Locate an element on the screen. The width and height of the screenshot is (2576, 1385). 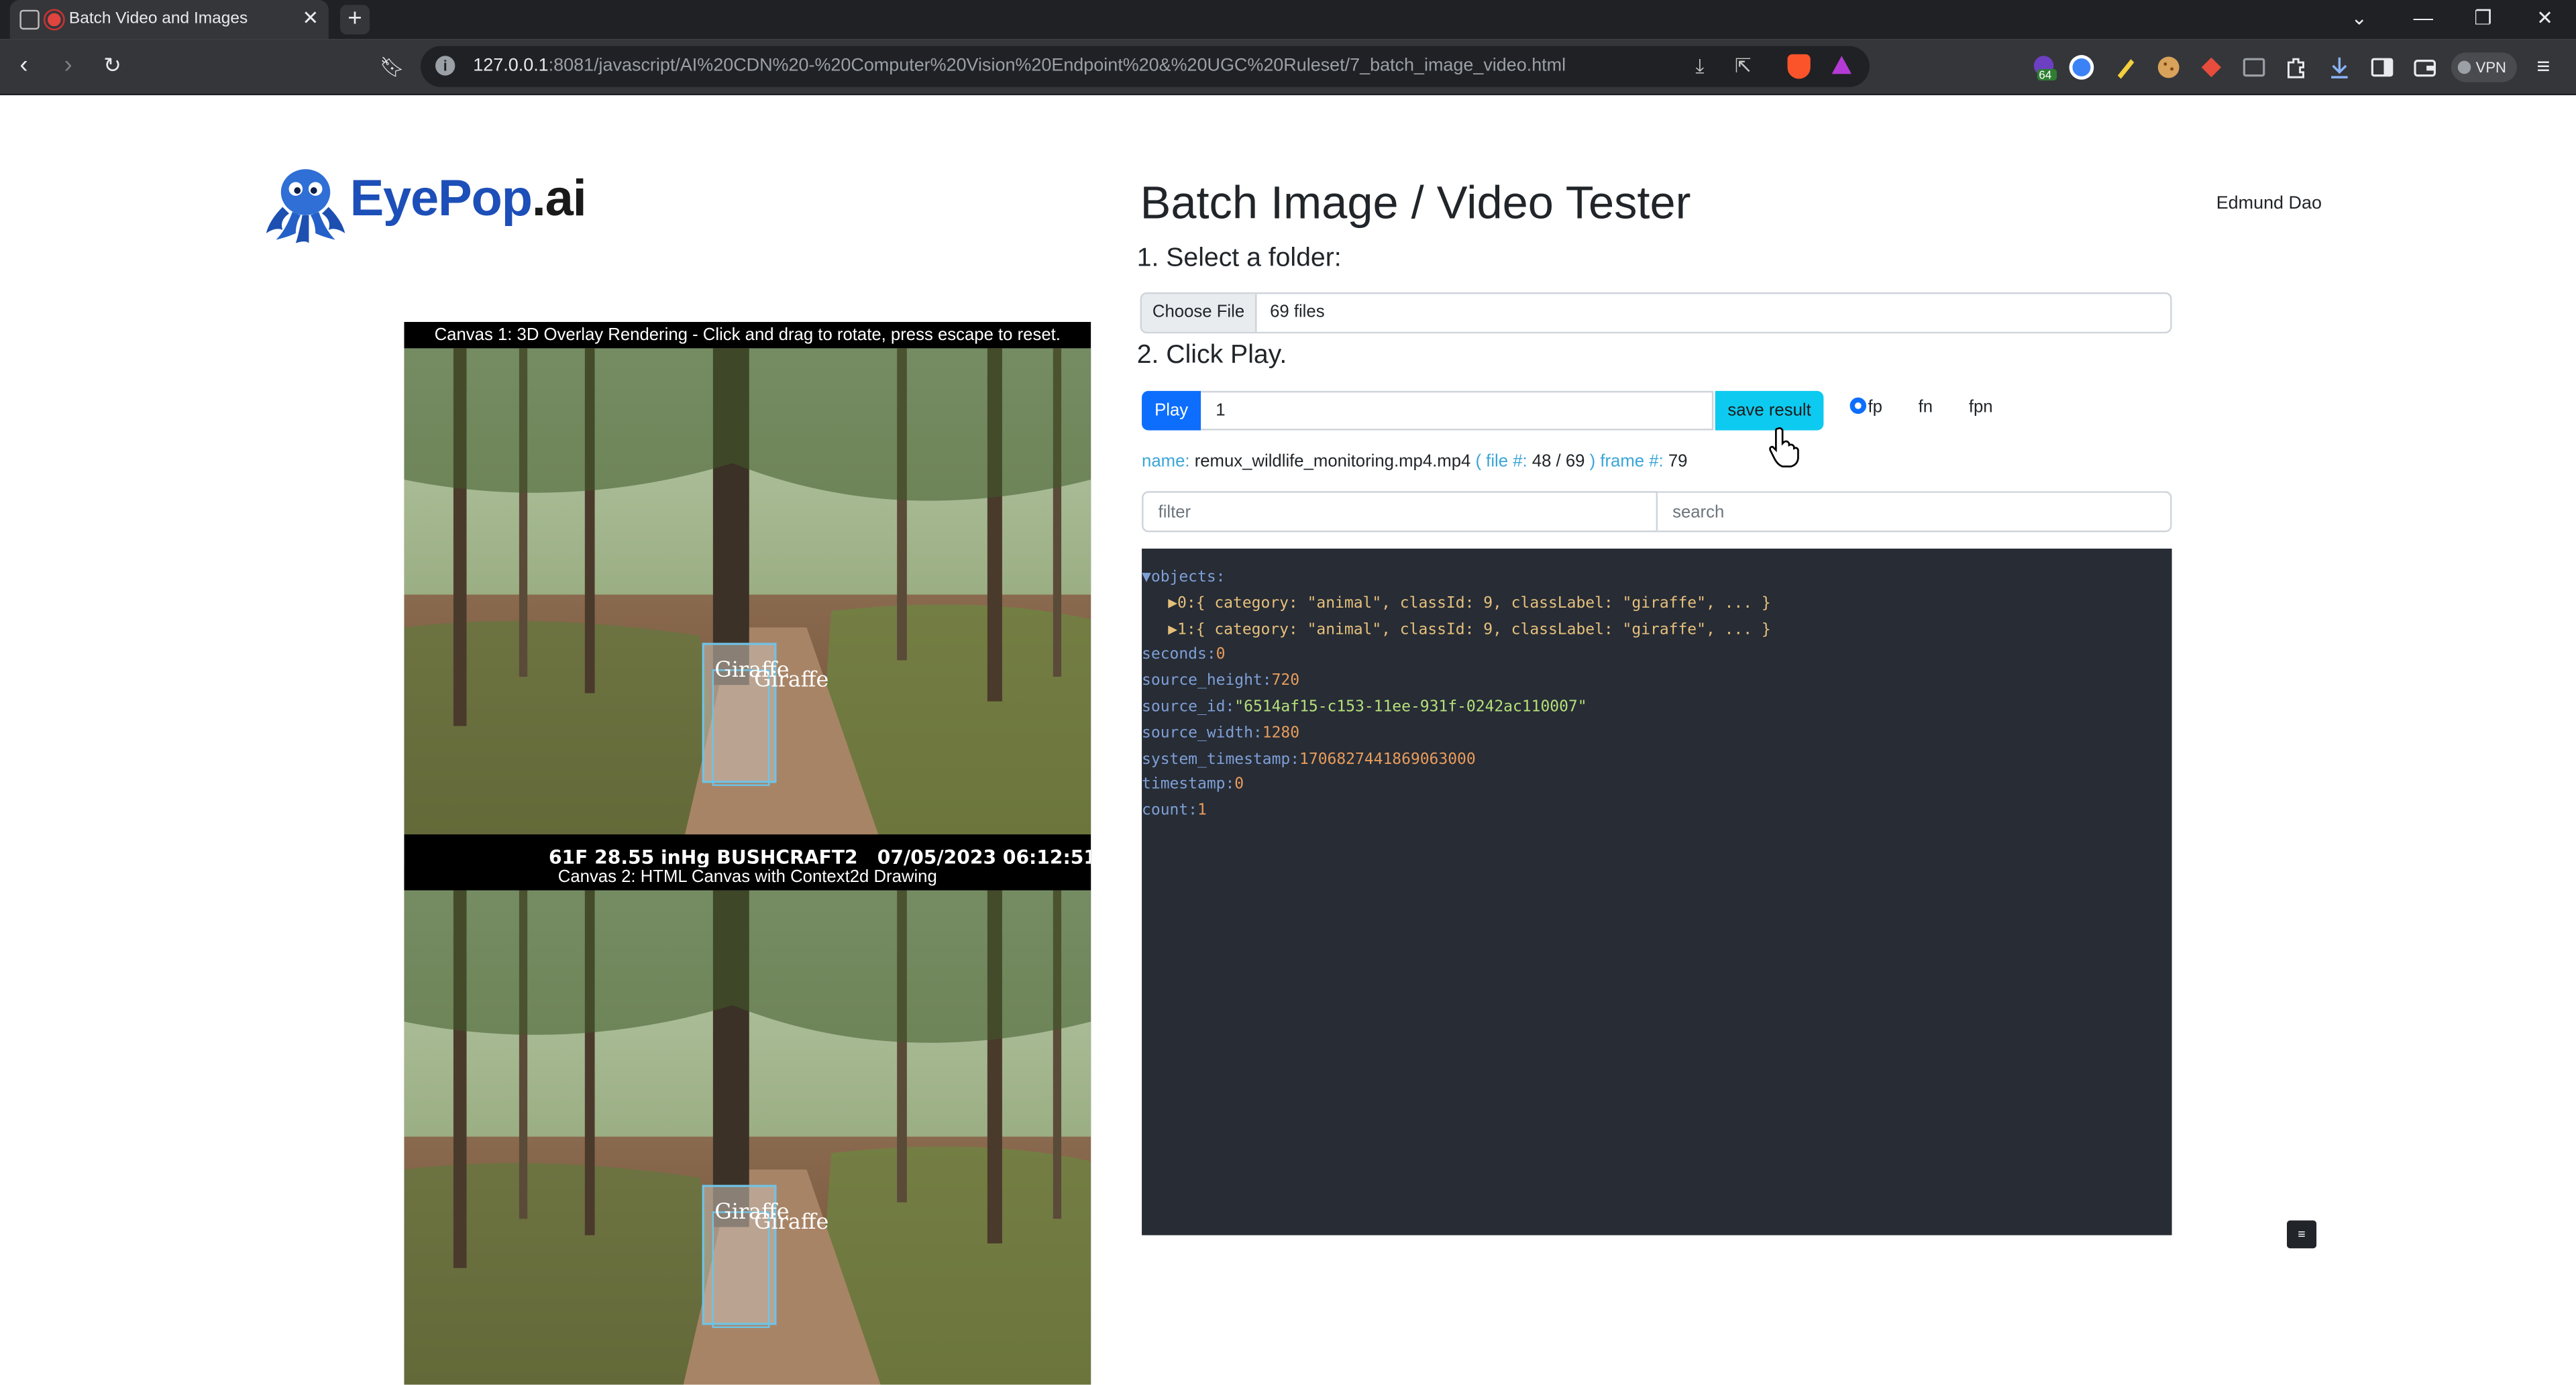
canvas-1-label-b: Giraffe is located at coordinates (791, 679).